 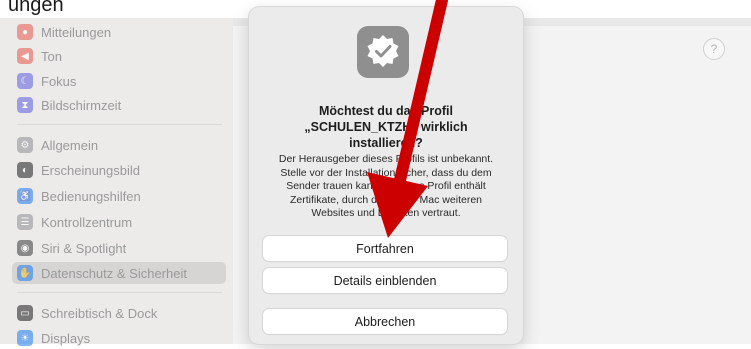 I want to click on sidebar-item-label: Ton, so click(x=51, y=56).